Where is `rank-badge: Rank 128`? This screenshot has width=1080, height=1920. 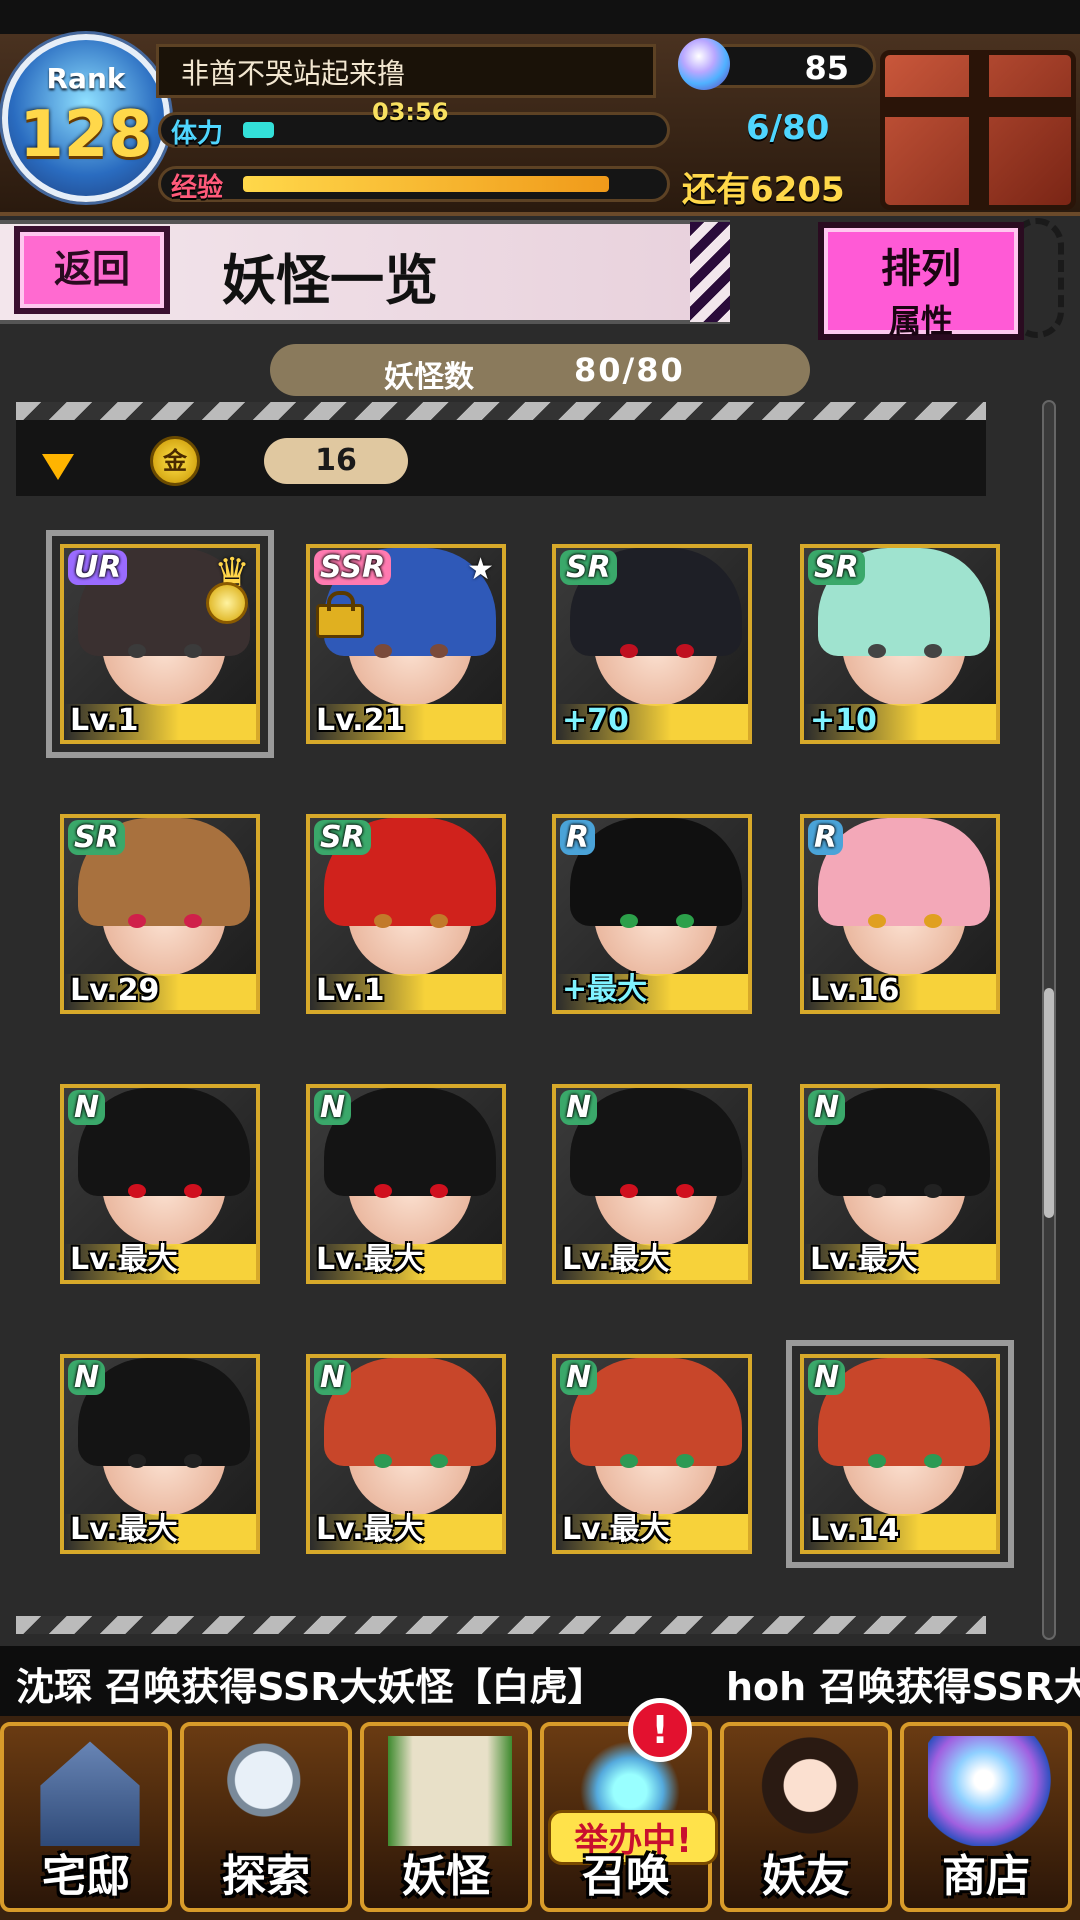 rank-badge: Rank 128 is located at coordinates (86, 118).